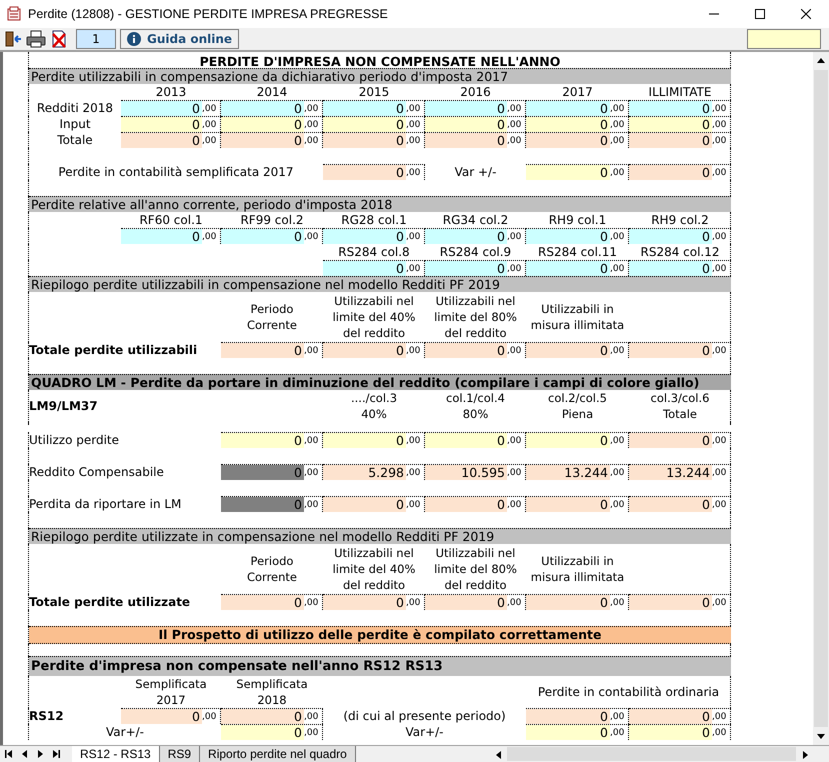 The image size is (829, 762). Describe the element at coordinates (577, 406) in the screenshot. I see `column-header: col.2/col.5 Piena` at that location.